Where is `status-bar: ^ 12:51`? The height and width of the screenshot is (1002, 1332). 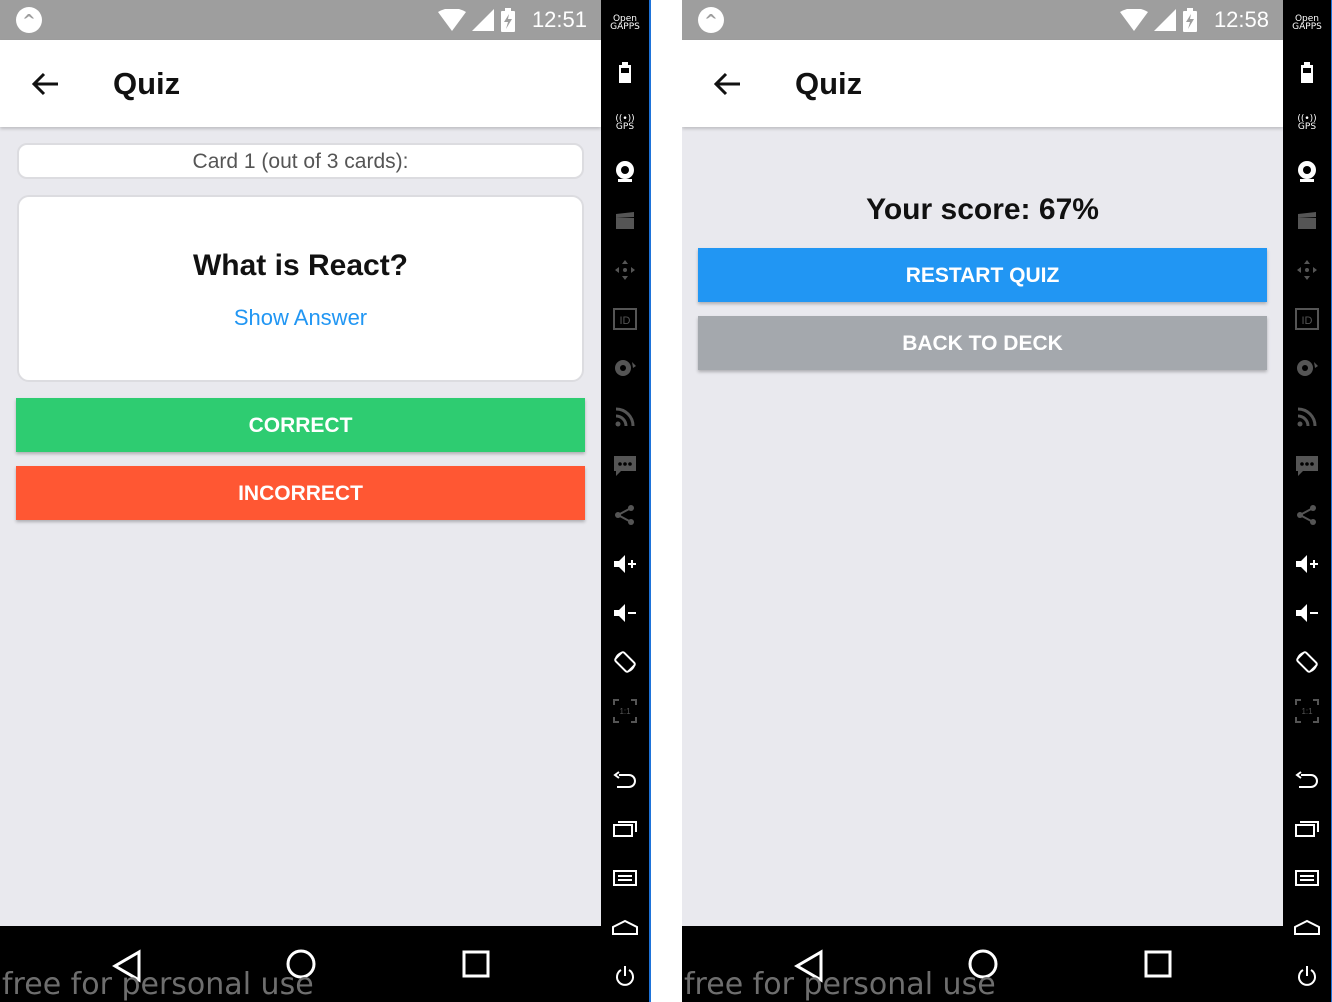 status-bar: ^ 12:51 is located at coordinates (300, 20).